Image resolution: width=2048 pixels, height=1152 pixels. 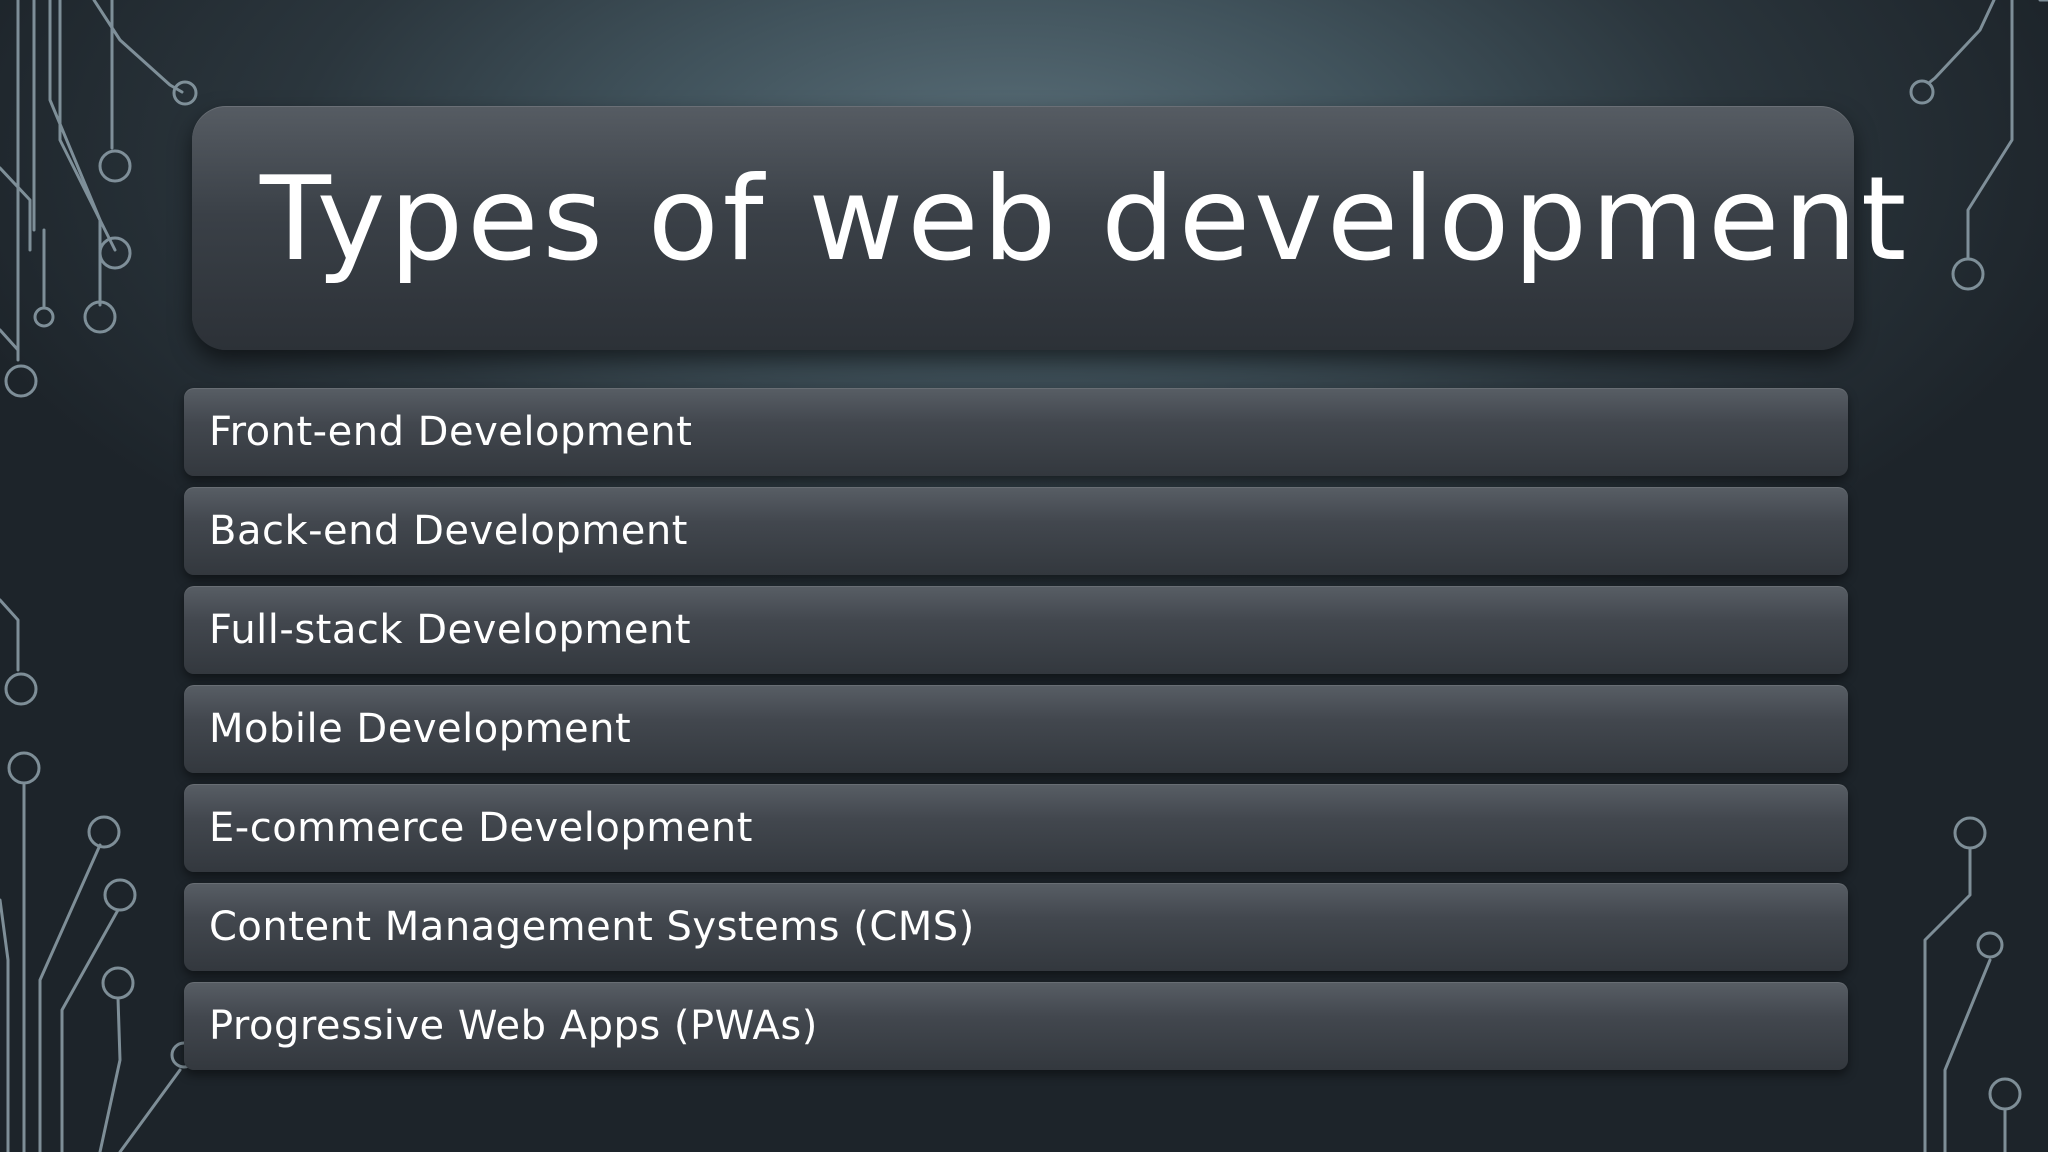 I want to click on list-item: Full-stack Development, so click(x=1016, y=630).